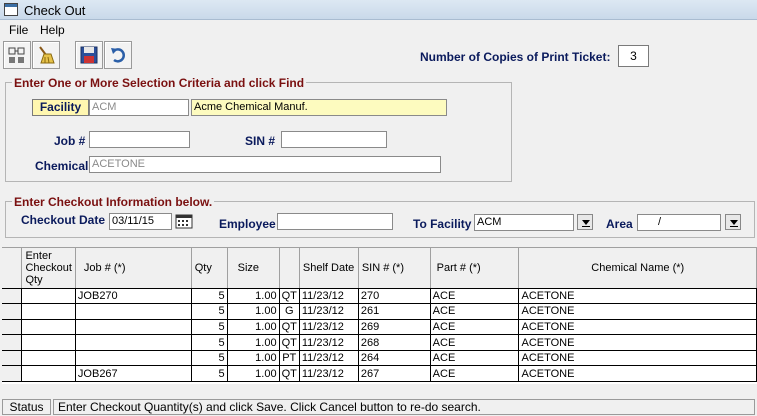  What do you see at coordinates (442, 224) in the screenshot?
I see `to-facility-label: To Facility` at bounding box center [442, 224].